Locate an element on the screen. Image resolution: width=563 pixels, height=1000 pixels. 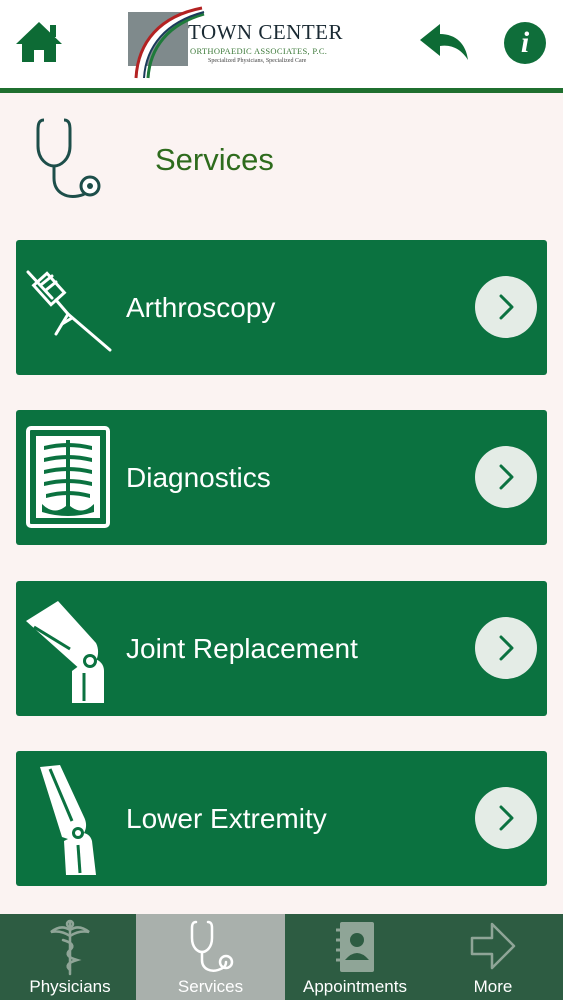
service-label: Arthroscopy is located at coordinates (201, 307).